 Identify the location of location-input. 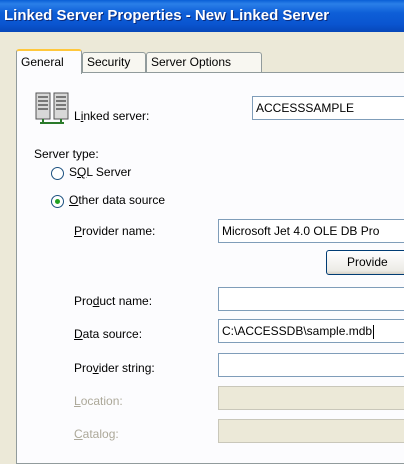
(311, 398).